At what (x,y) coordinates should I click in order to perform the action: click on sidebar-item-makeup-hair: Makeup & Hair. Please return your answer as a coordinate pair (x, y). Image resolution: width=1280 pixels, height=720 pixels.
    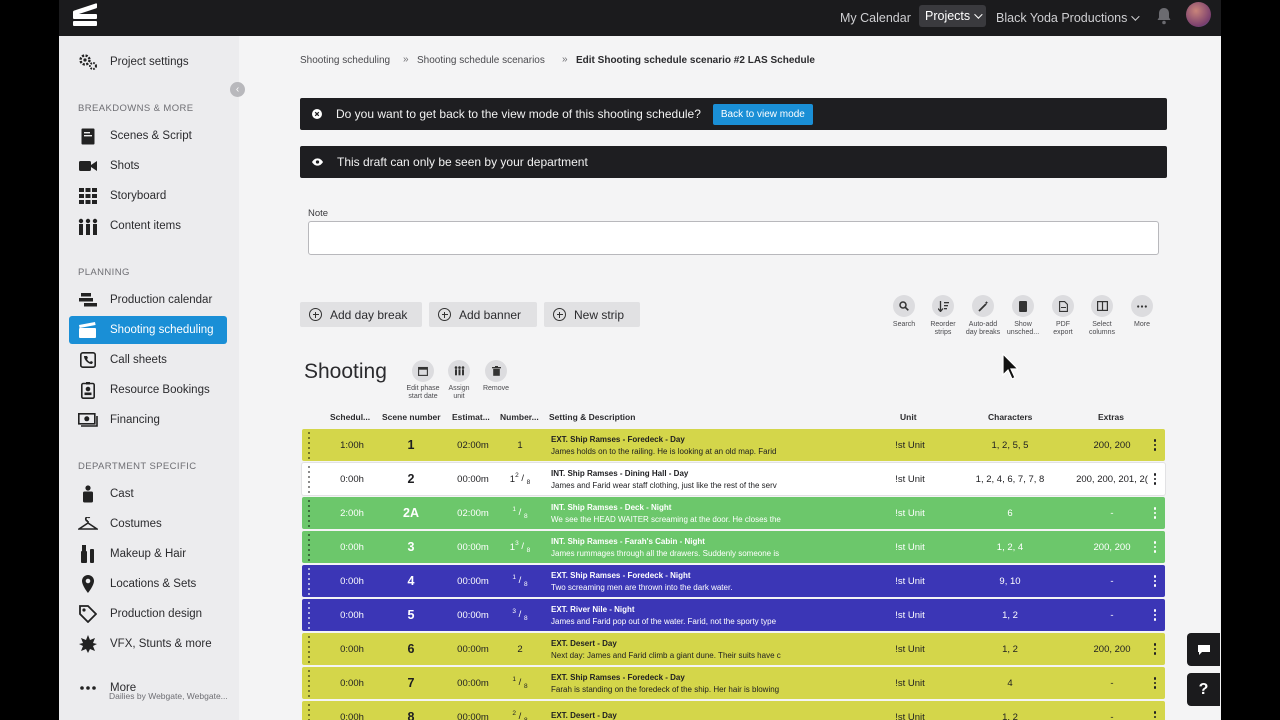
    Looking at the image, I should click on (148, 554).